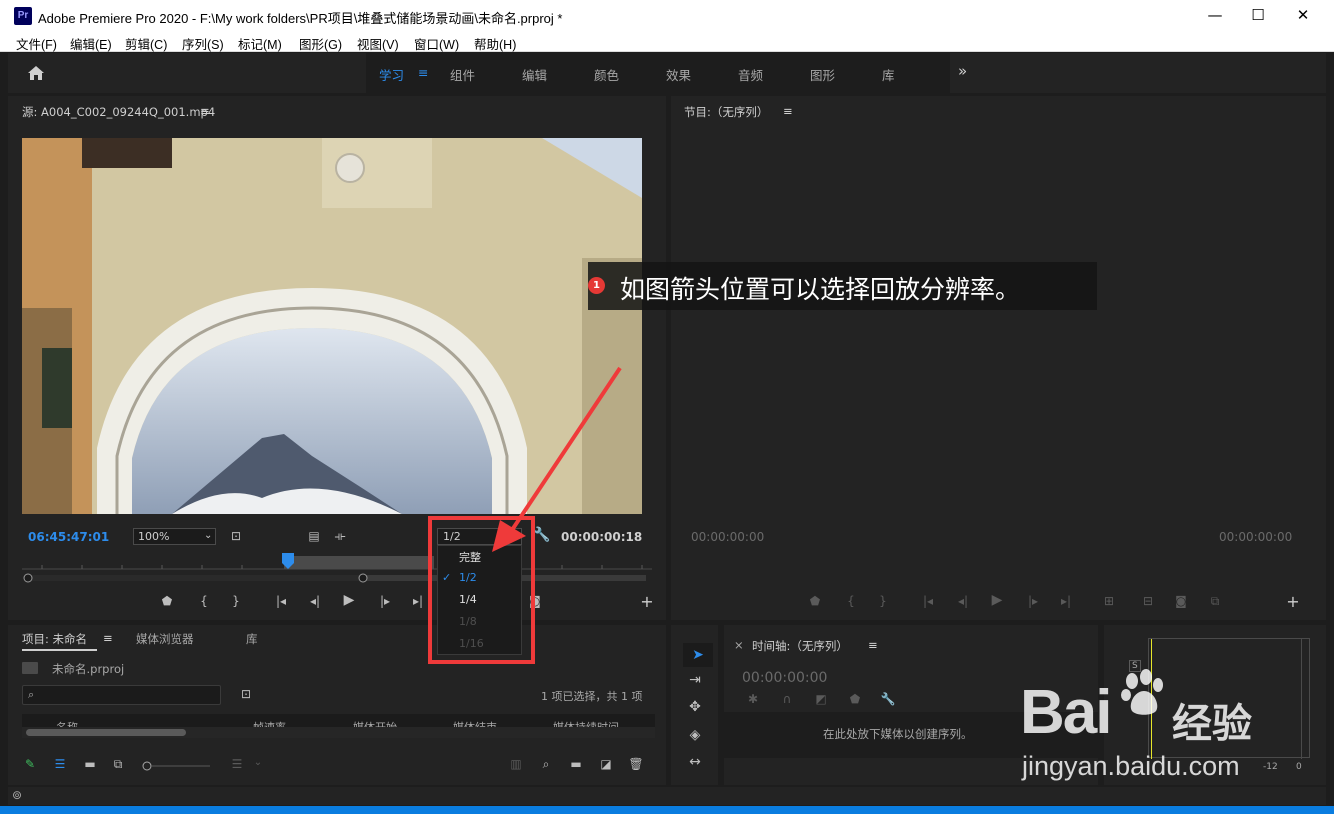 The height and width of the screenshot is (814, 1334). I want to click on maximize-button: ☐, so click(1258, 16).